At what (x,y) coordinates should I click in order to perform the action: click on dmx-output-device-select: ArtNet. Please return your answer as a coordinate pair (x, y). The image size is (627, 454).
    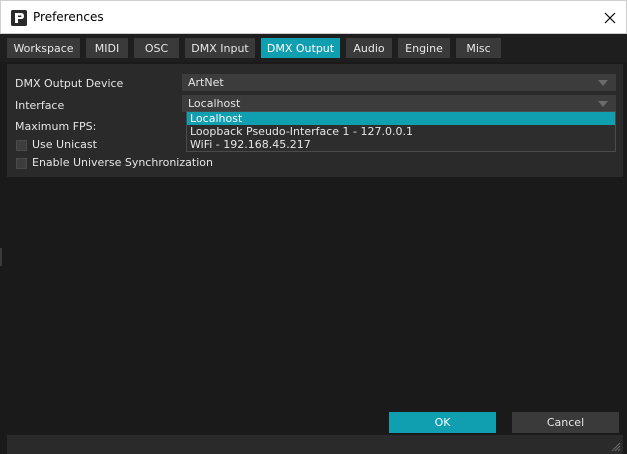
    Looking at the image, I should click on (399, 82).